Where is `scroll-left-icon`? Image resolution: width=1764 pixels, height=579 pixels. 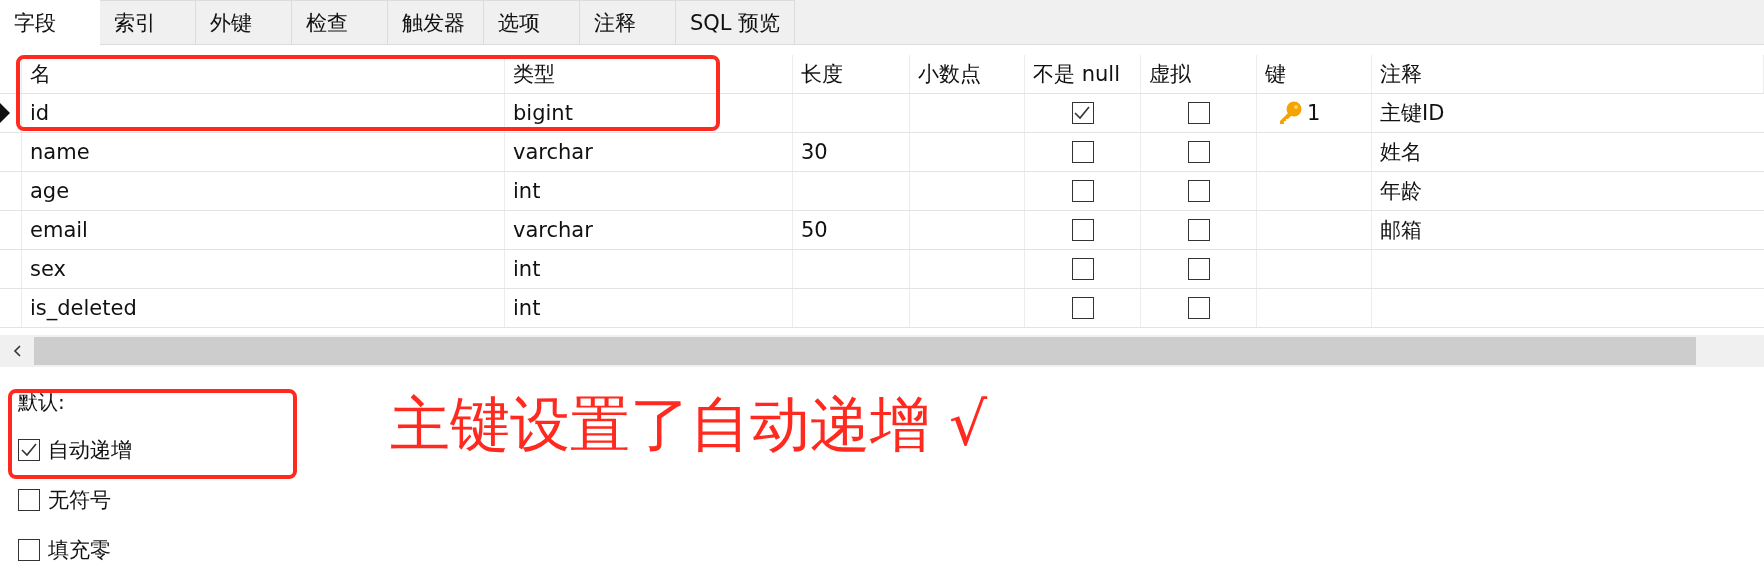
scroll-left-icon is located at coordinates (17, 351).